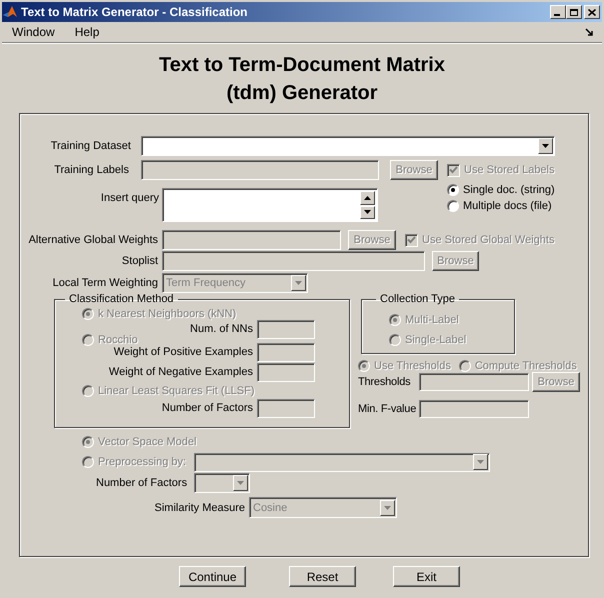 Image resolution: width=604 pixels, height=598 pixels. I want to click on push-button: Exit, so click(426, 576).